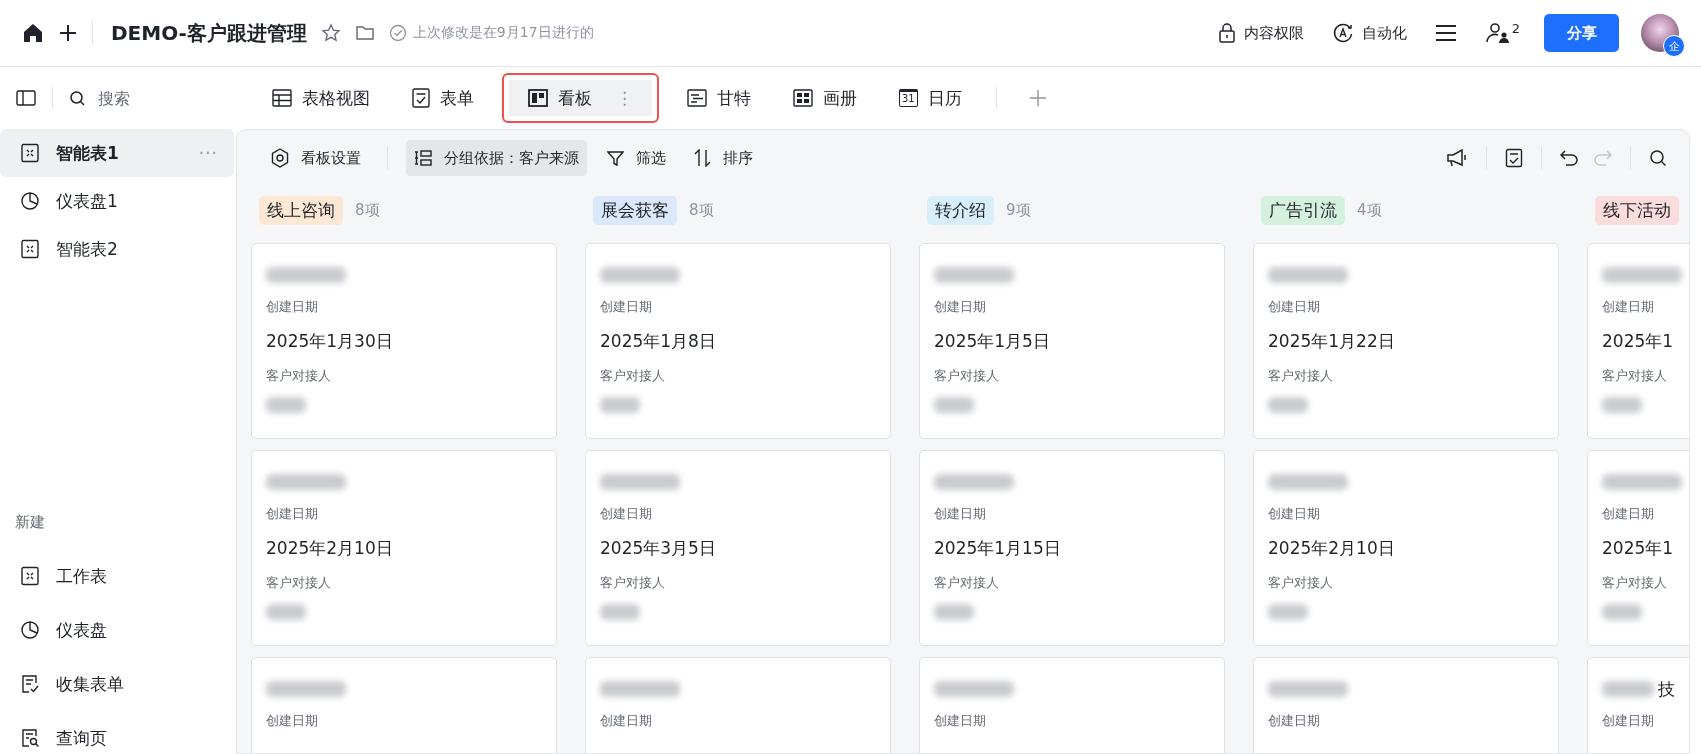 This screenshot has height=754, width=1701. Describe the element at coordinates (117, 249) in the screenshot. I see `sidebar-item: 智能表2` at that location.